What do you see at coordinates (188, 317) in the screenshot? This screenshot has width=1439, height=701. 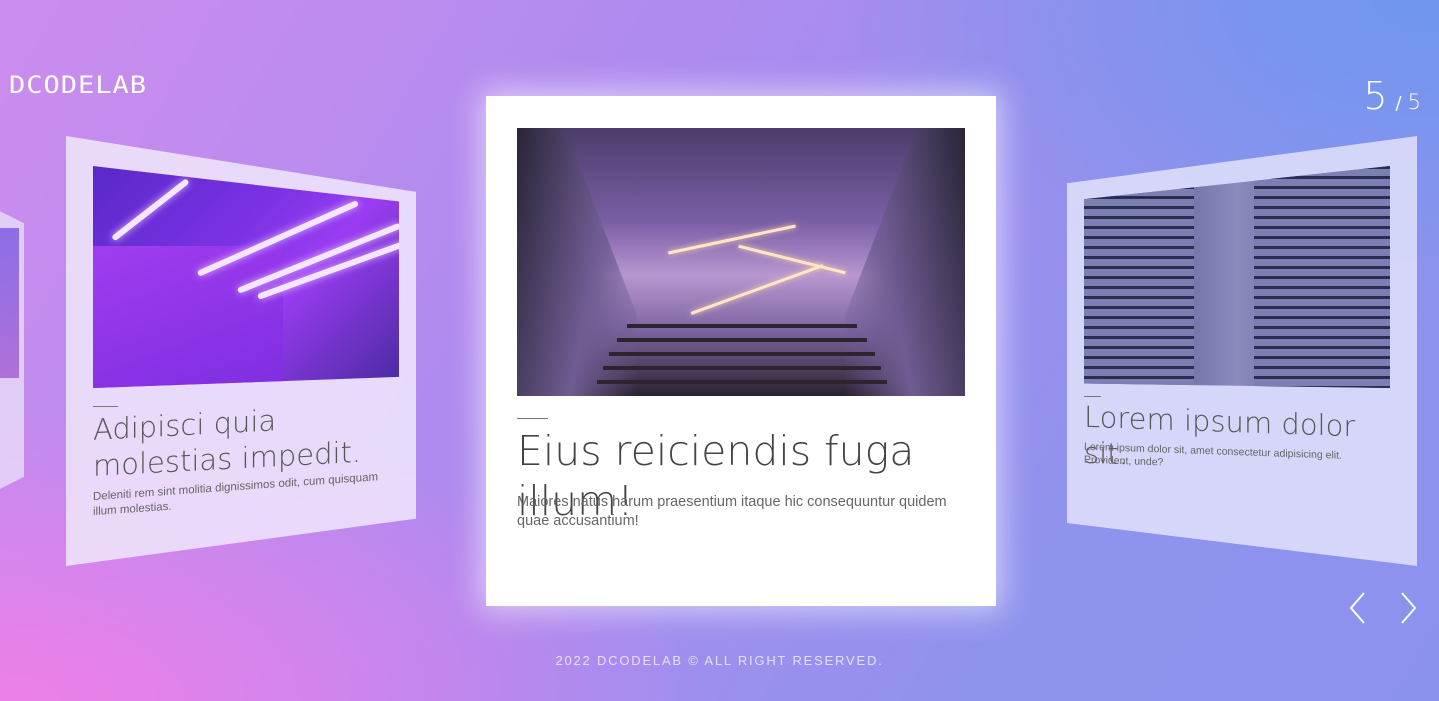 I see `image-wall` at bounding box center [188, 317].